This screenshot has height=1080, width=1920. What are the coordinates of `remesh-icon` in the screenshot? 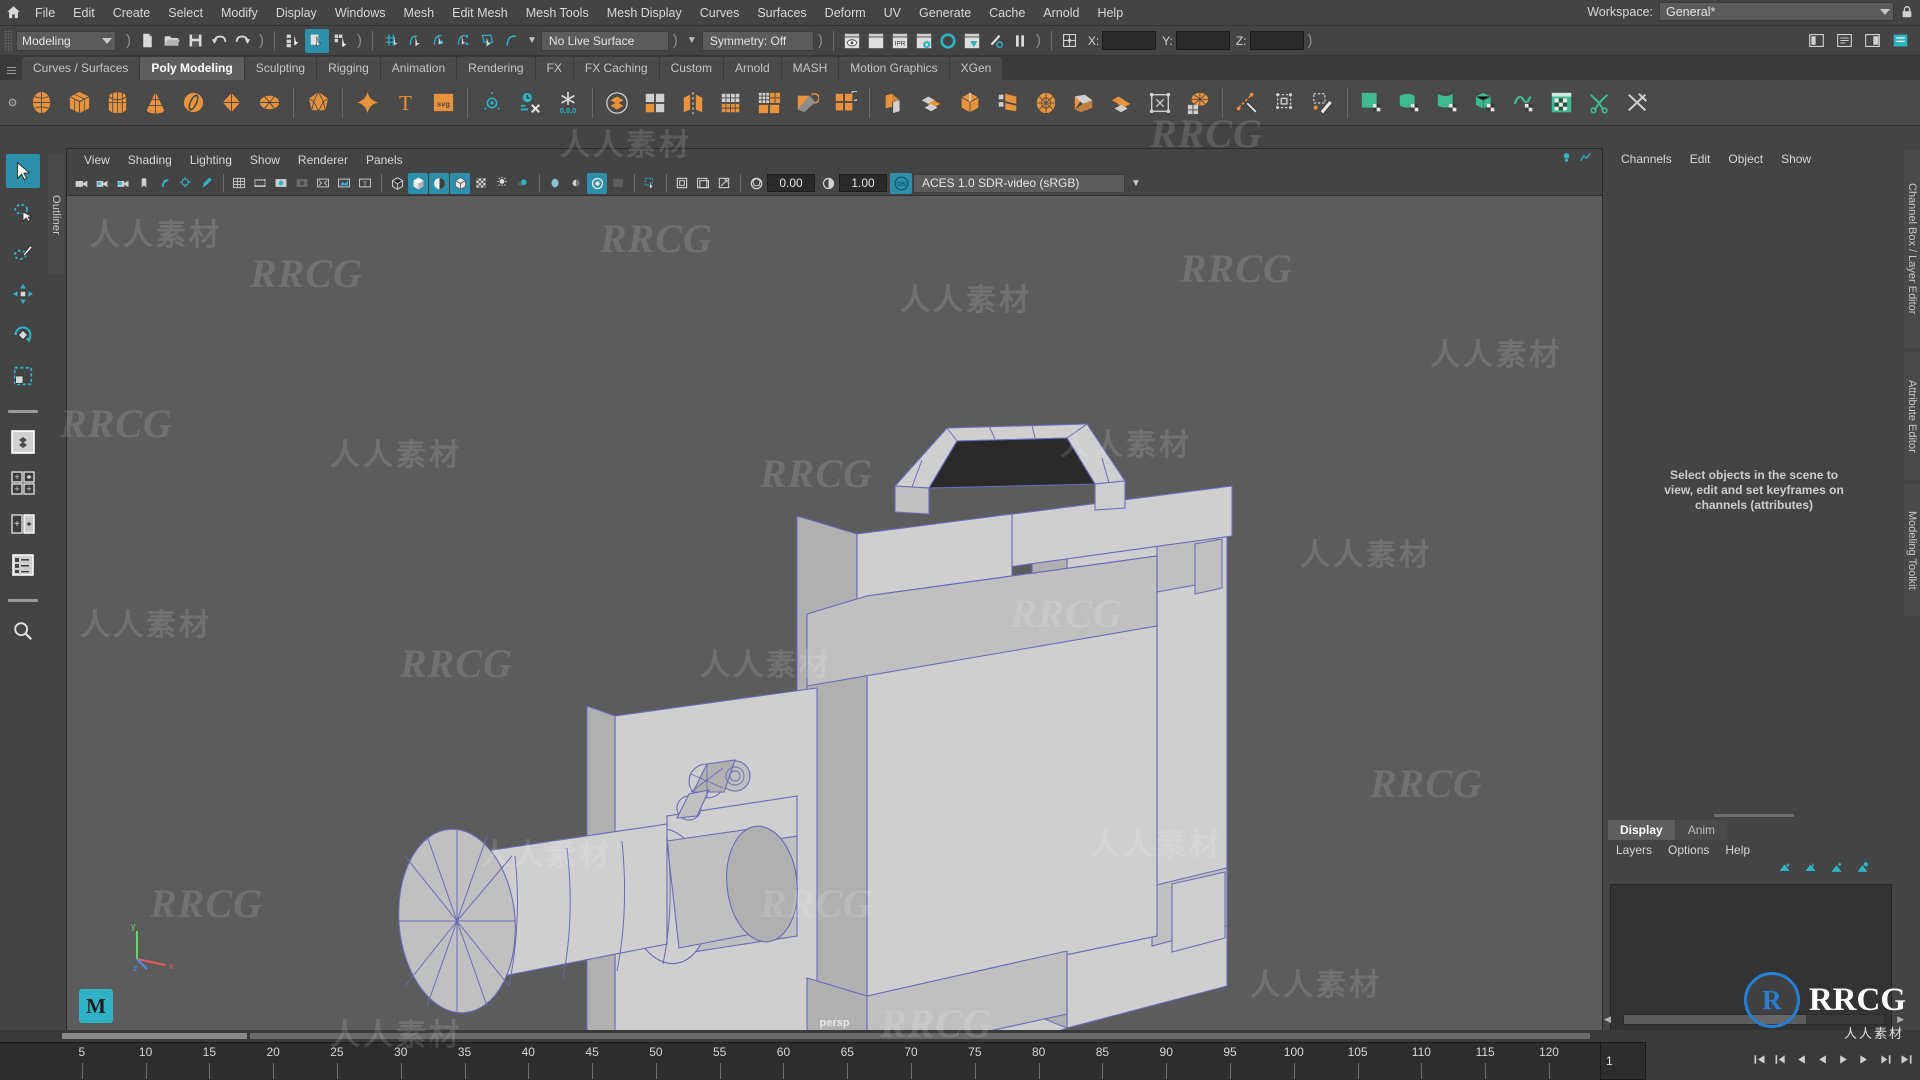 It's located at (845, 103).